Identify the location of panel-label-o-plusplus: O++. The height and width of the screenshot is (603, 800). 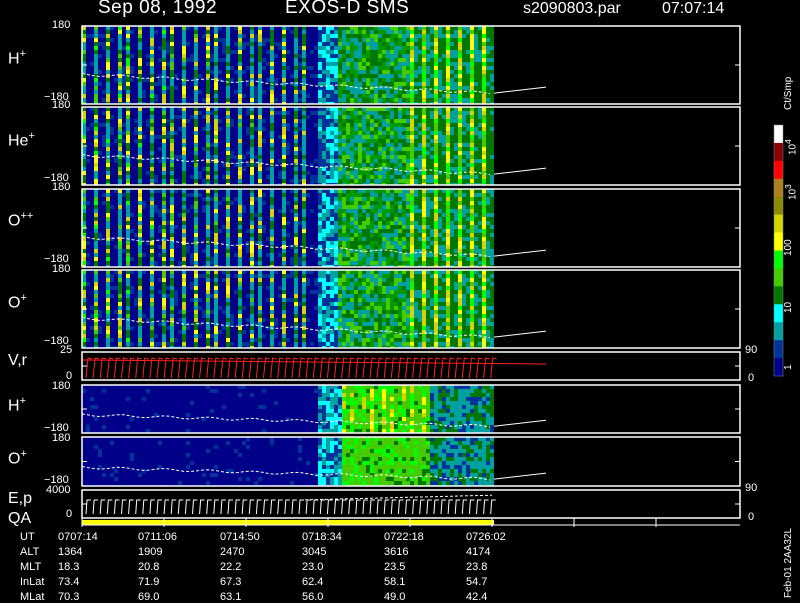
(20, 220).